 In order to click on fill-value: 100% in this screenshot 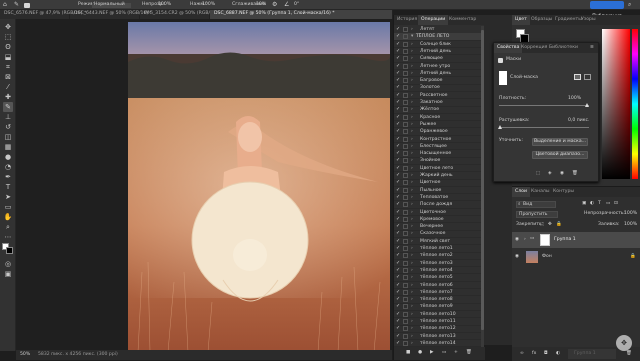, I will do `click(630, 225)`.